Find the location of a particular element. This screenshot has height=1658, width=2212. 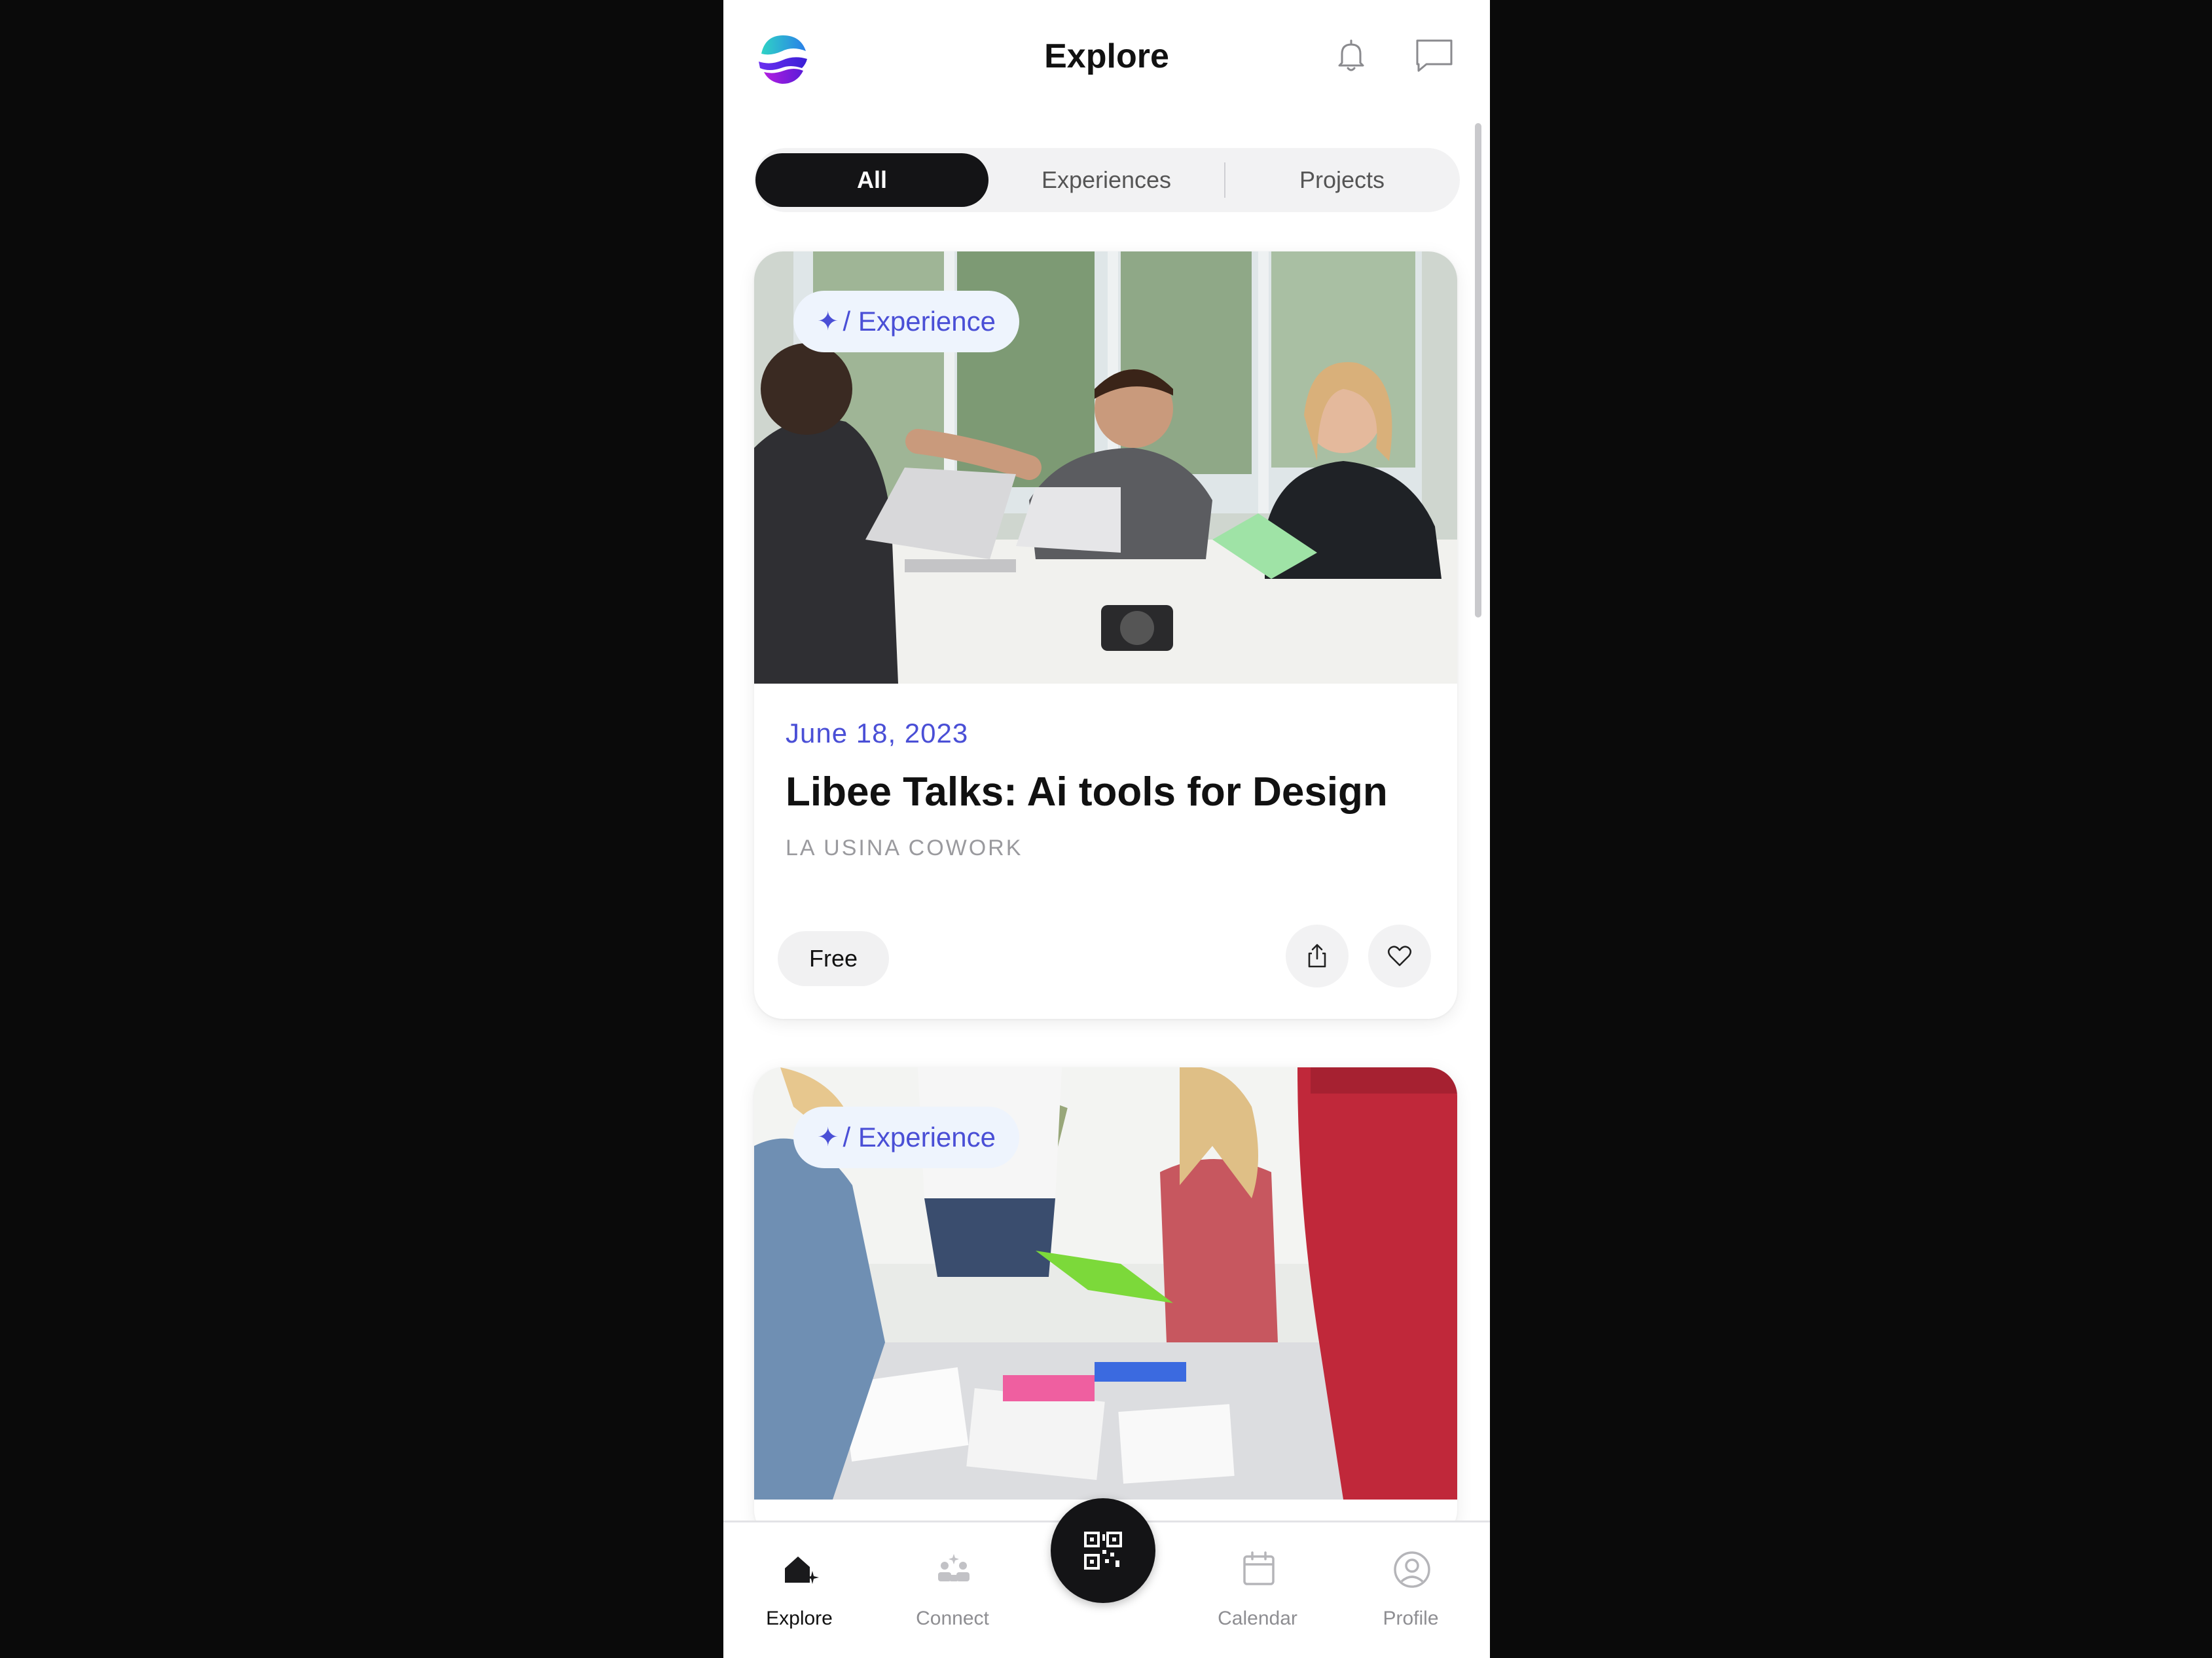

qr-scan-button is located at coordinates (1103, 1550).